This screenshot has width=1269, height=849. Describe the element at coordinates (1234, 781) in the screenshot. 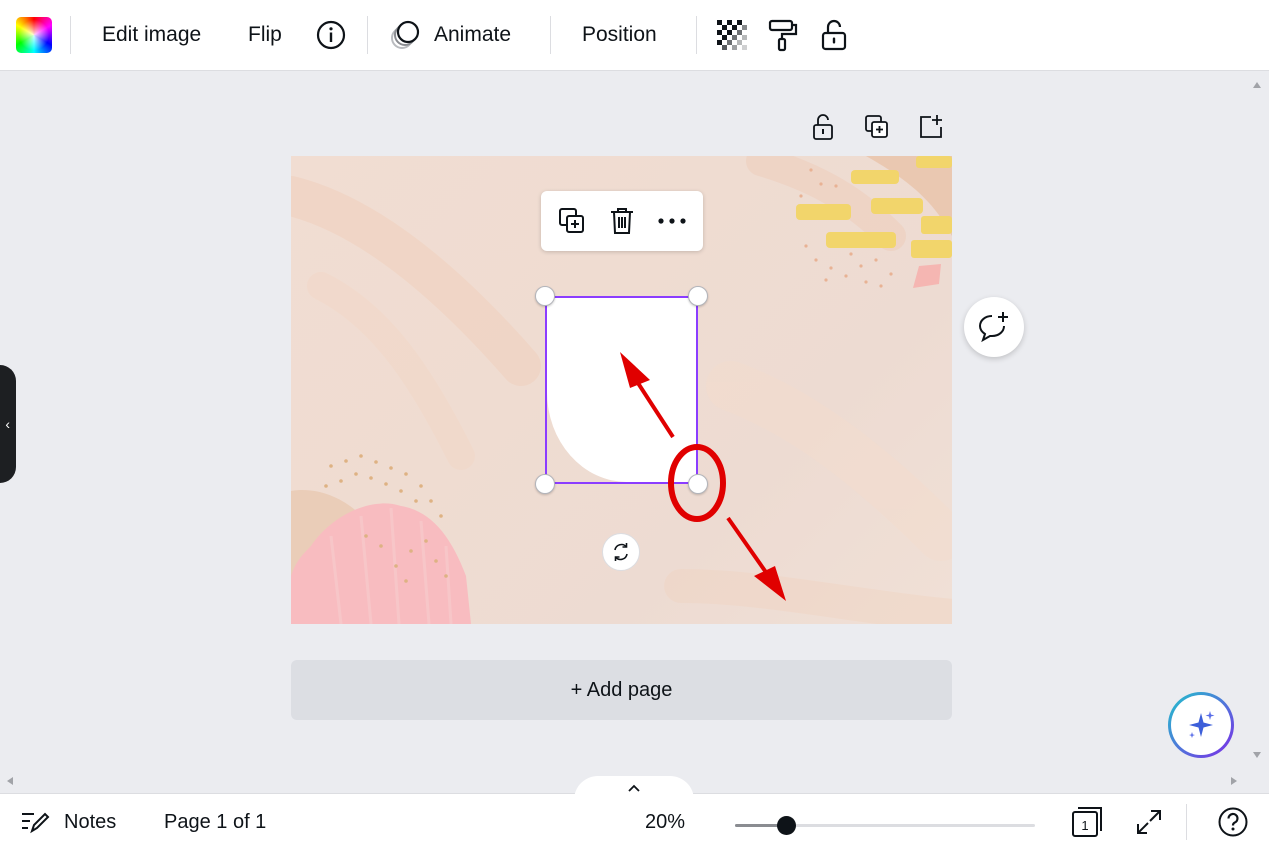

I see `scroll-right-icon` at that location.